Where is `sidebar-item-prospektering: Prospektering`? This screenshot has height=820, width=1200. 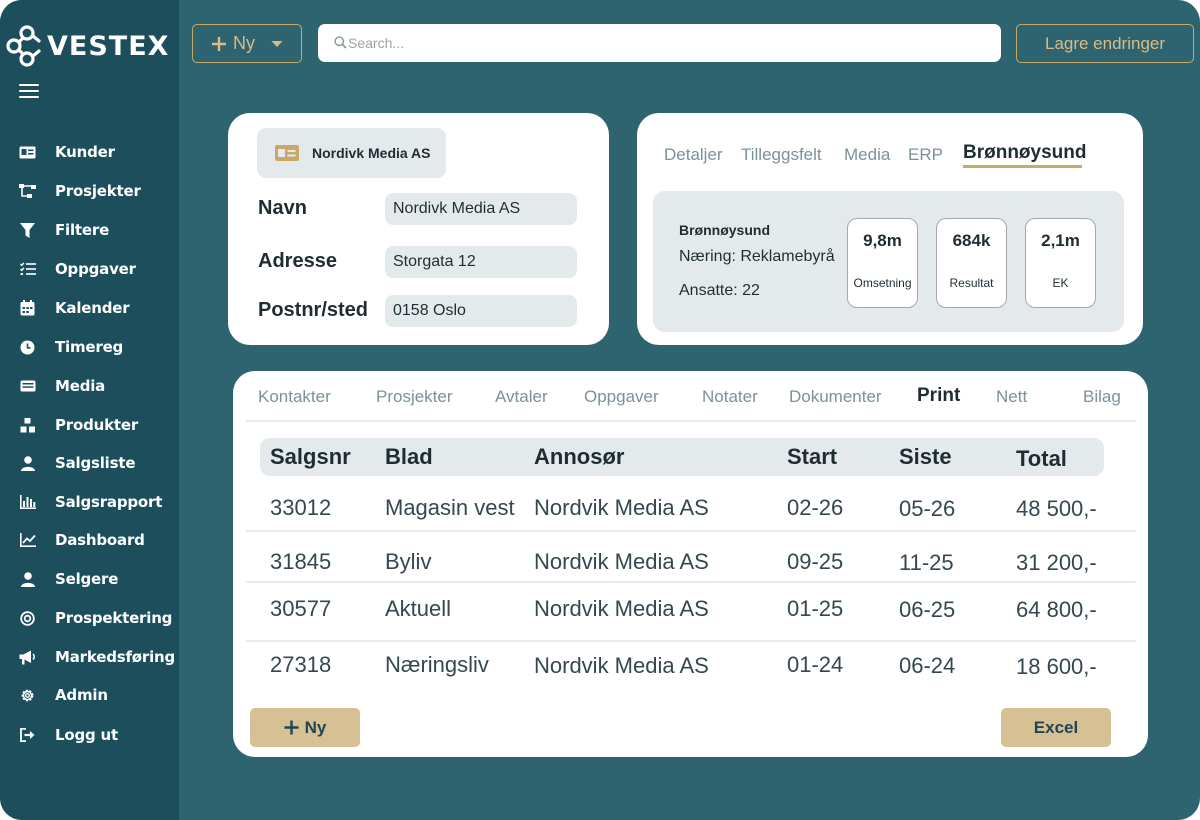
sidebar-item-prospektering: Prospektering is located at coordinates (89, 618).